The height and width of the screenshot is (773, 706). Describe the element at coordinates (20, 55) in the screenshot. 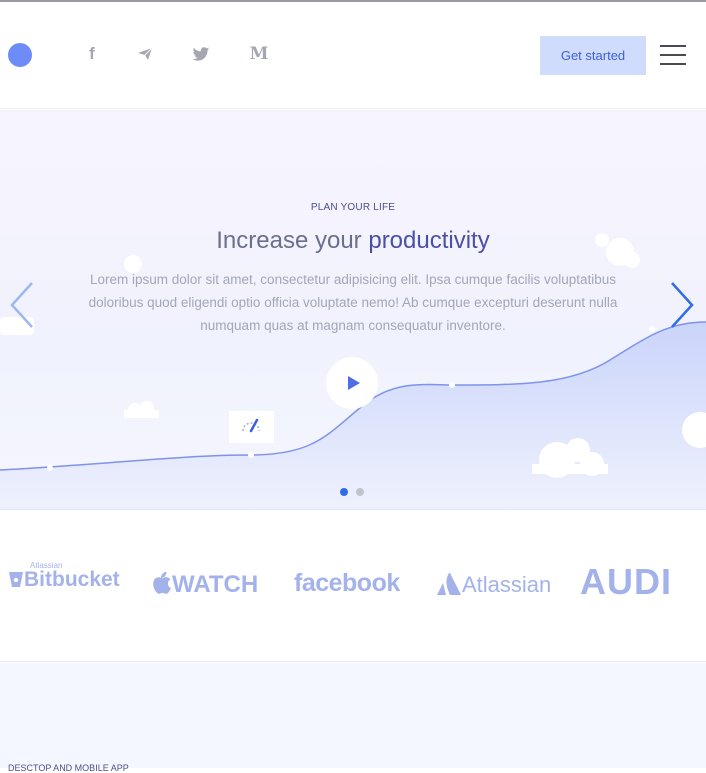

I see `logo` at that location.